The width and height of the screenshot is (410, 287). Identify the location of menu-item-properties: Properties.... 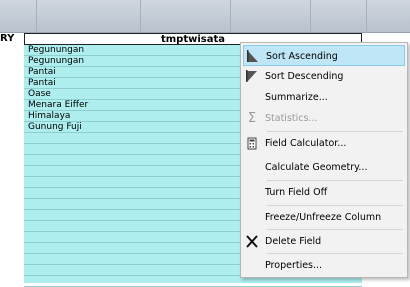
(324, 265).